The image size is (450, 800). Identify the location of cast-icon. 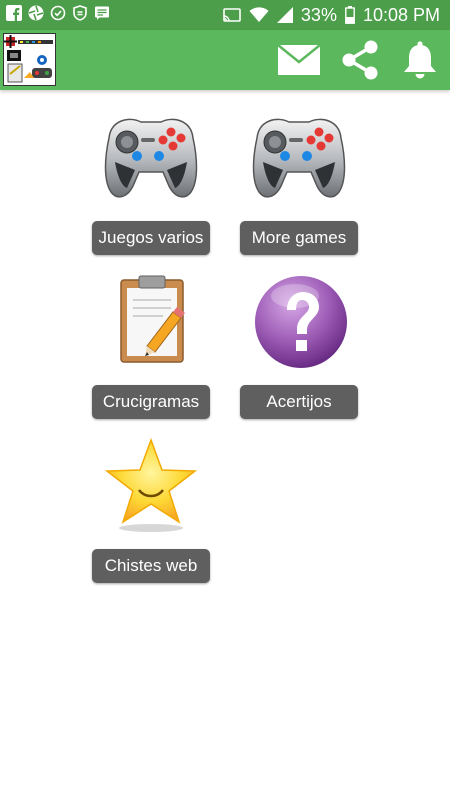
(232, 14).